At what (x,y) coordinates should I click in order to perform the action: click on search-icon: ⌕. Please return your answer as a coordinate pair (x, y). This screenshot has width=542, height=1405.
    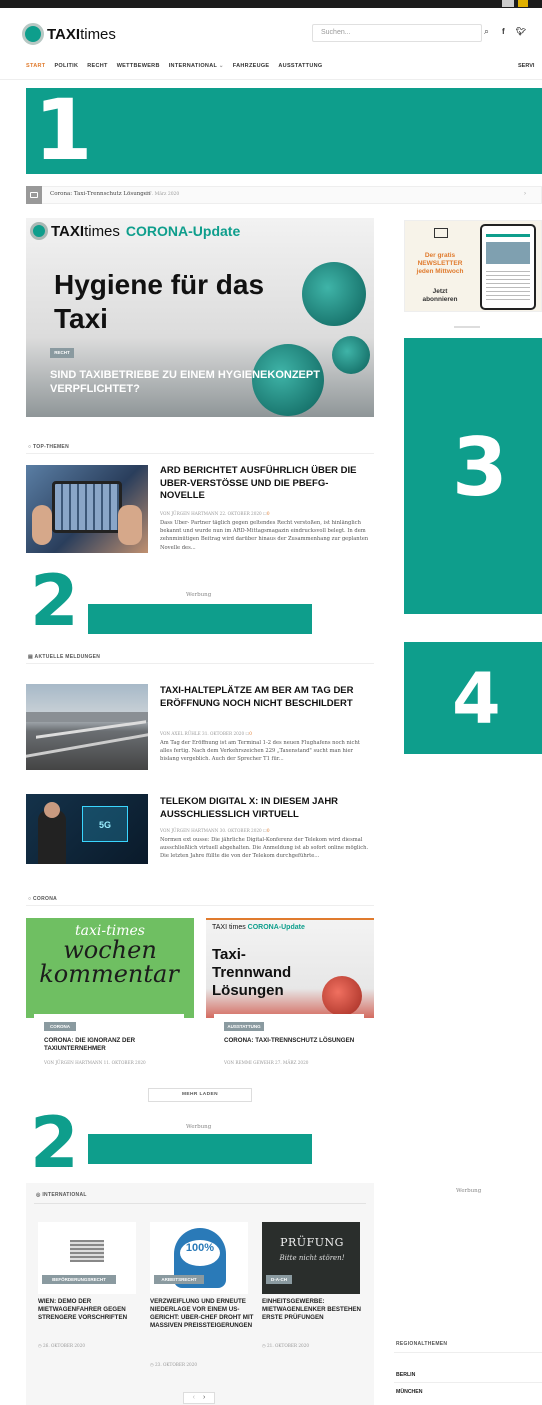
    Looking at the image, I should click on (486, 32).